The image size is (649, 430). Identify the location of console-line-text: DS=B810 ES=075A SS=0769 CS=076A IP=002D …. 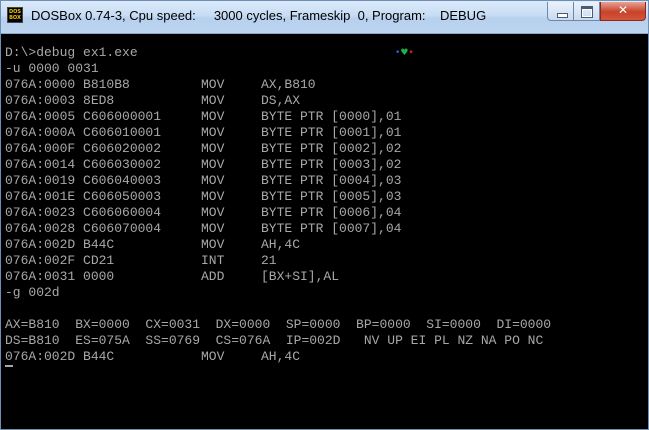
(274, 340).